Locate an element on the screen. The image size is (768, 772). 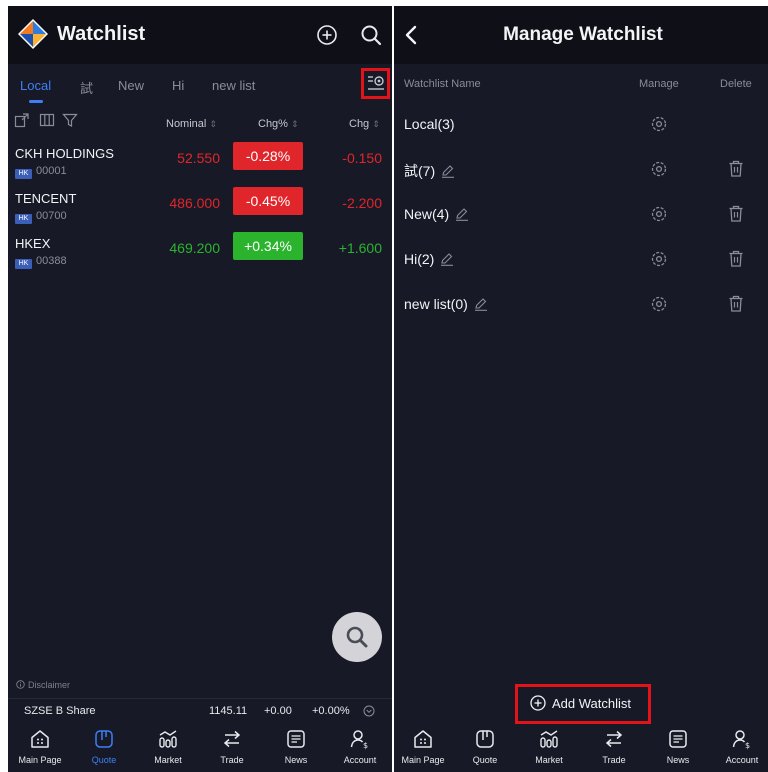
tab-new-list: new list is located at coordinates (233, 85).